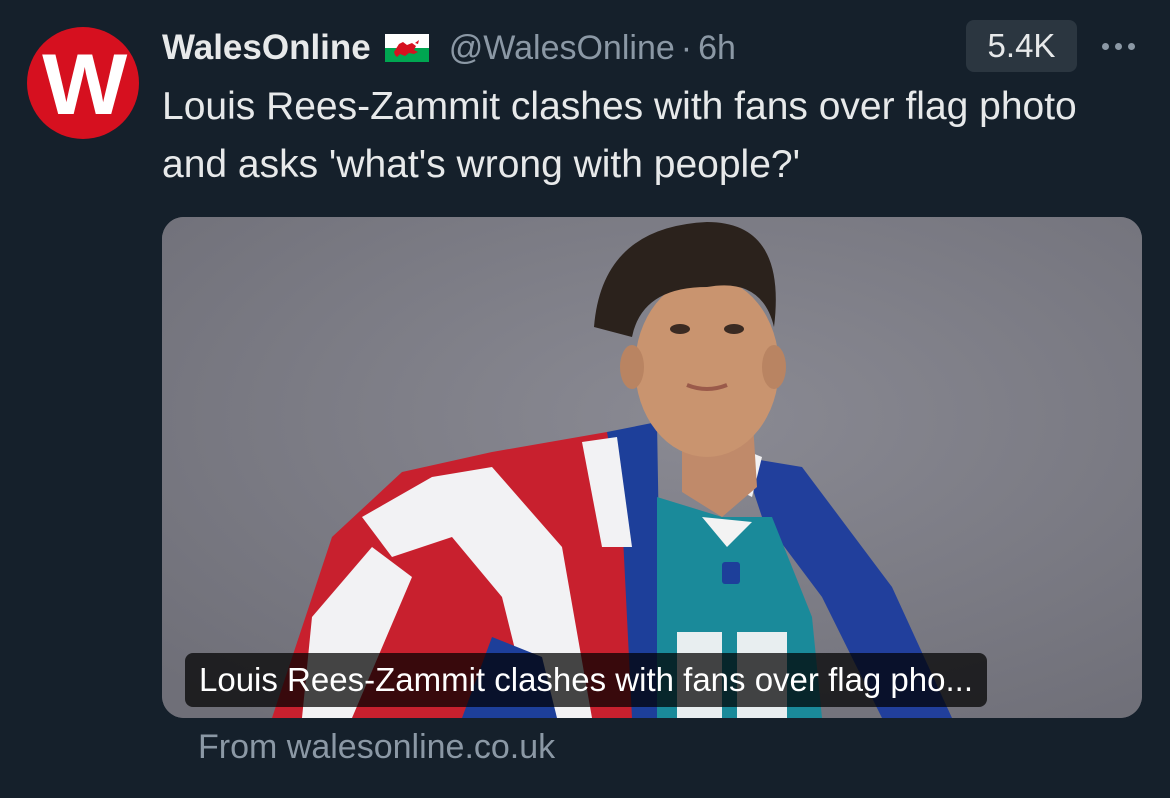 The height and width of the screenshot is (798, 1170). What do you see at coordinates (266, 48) in the screenshot?
I see `author-name: WalesOnline` at bounding box center [266, 48].